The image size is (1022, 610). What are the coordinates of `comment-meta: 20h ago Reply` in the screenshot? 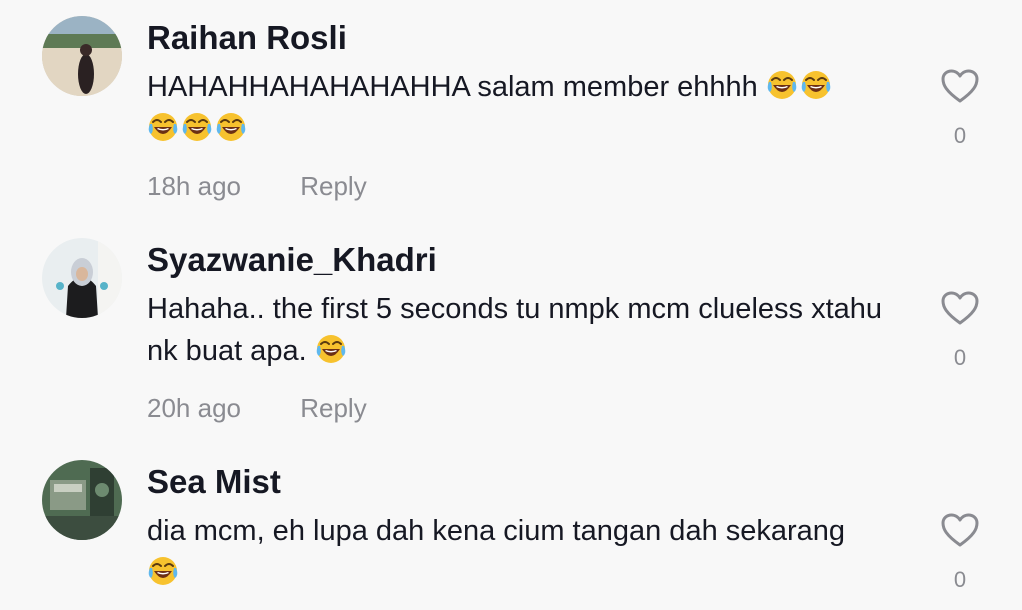 It's located at (257, 408).